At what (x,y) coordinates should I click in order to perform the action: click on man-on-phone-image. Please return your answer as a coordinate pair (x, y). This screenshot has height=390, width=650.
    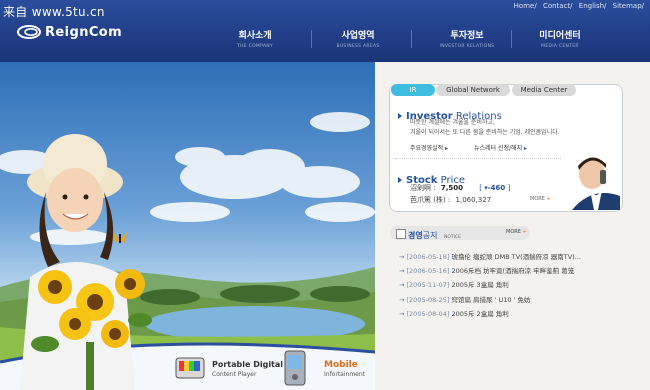
    Looking at the image, I should click on (591, 183).